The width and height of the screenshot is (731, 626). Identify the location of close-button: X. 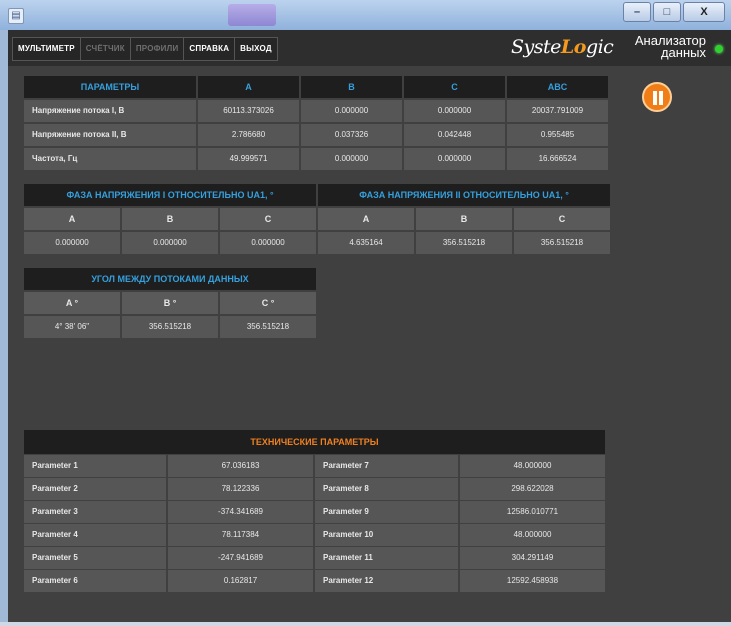
(704, 12).